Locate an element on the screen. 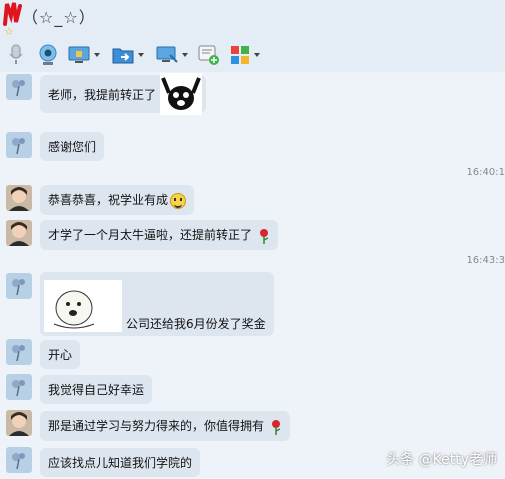  message-bubble: 开心 is located at coordinates (60, 354).